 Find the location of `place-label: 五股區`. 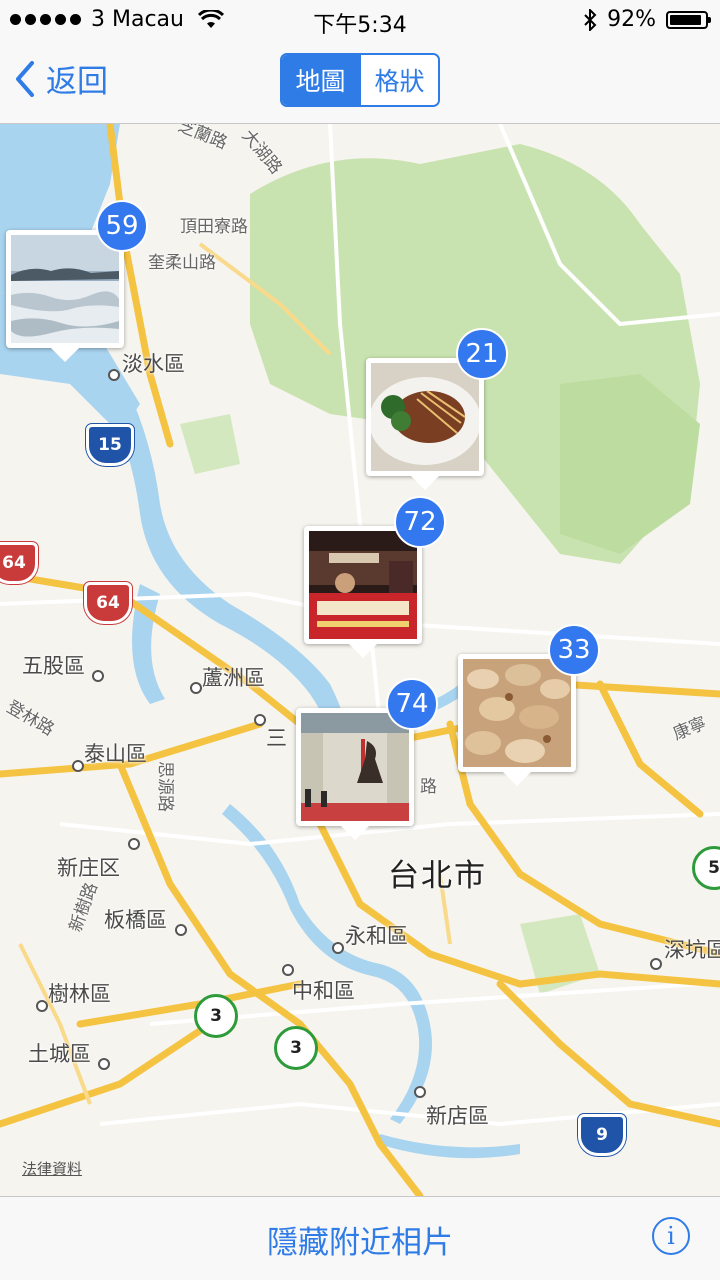

place-label: 五股區 is located at coordinates (53, 666).